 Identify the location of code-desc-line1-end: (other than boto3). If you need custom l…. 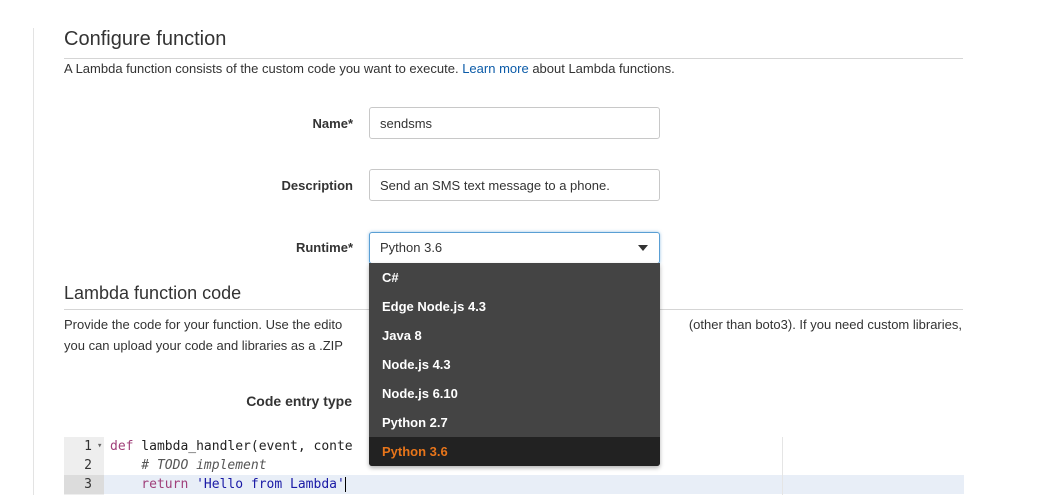
(825, 324).